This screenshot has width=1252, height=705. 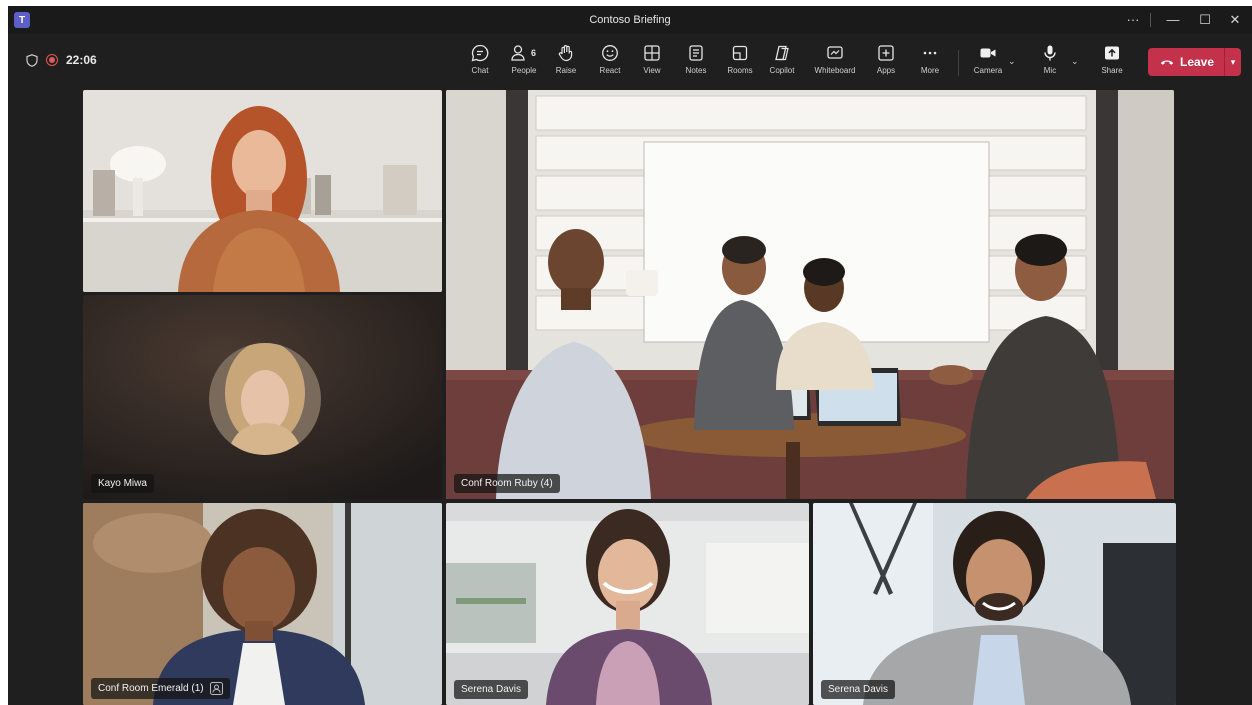 What do you see at coordinates (740, 63) in the screenshot?
I see `rooms-button: Rooms` at bounding box center [740, 63].